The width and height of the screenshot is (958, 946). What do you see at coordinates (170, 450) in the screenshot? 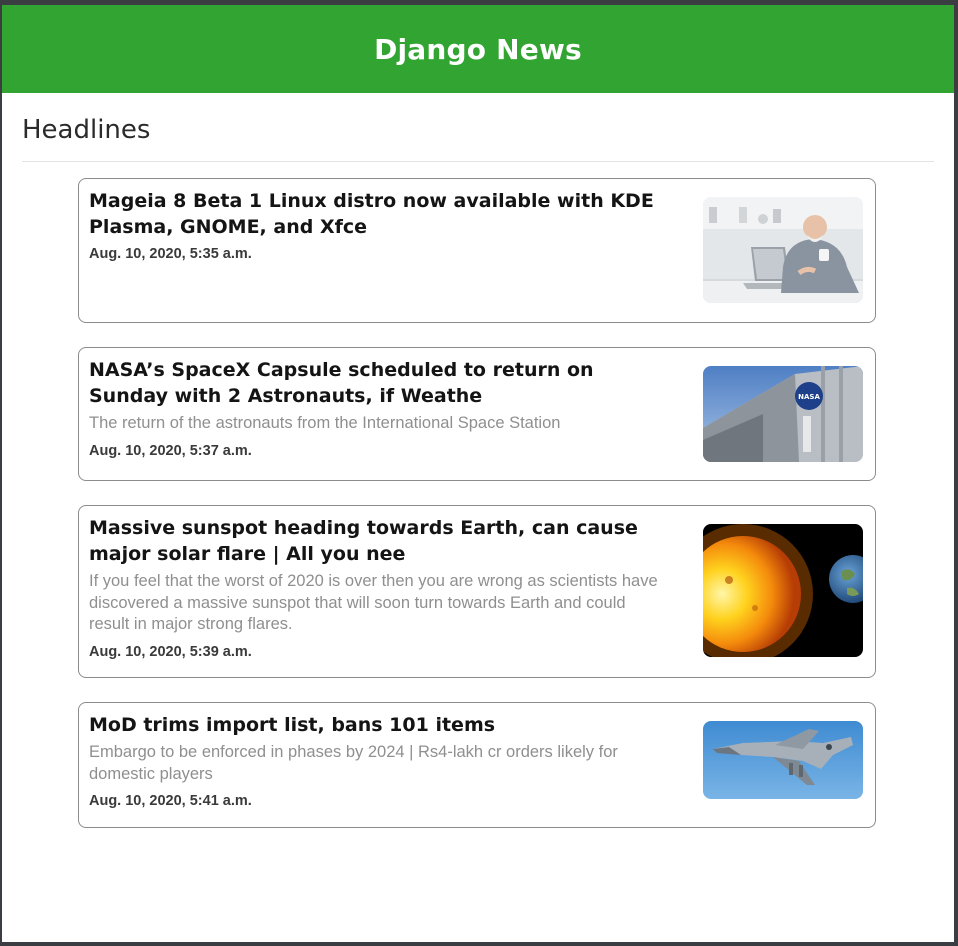
I see `article-date: Aug. 10, 2020, 5:37 a.m.` at bounding box center [170, 450].